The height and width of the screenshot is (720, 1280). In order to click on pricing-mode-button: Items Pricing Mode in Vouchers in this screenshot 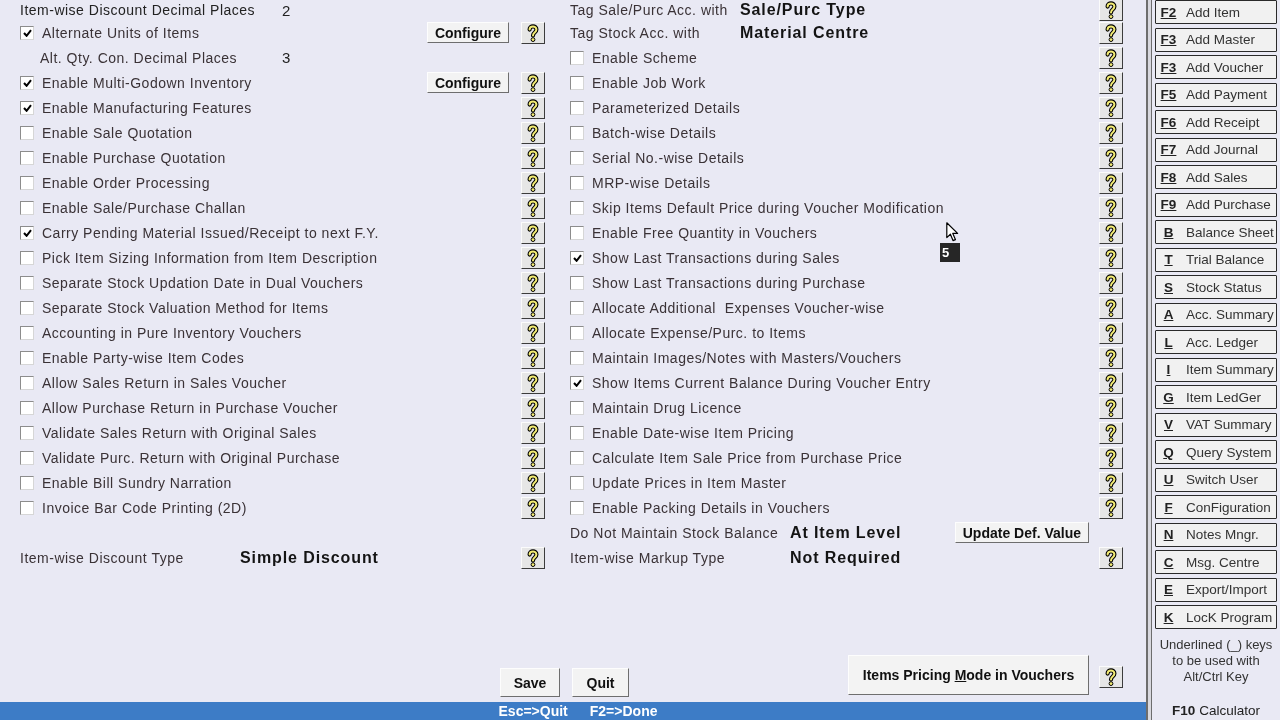, I will do `click(968, 675)`.